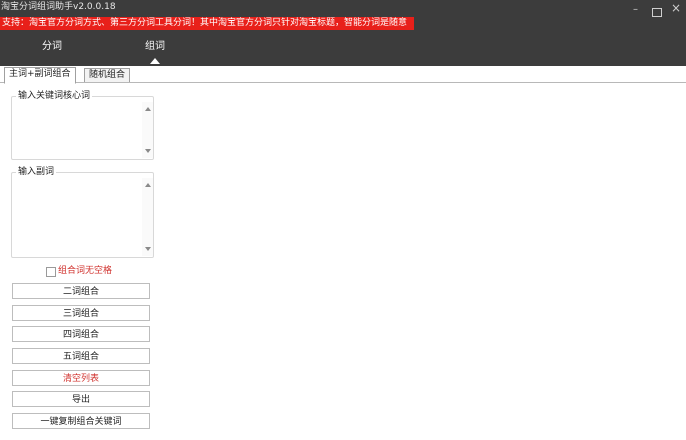 The height and width of the screenshot is (440, 686). I want to click on four-word-combo-button: 四词组合, so click(81, 334).